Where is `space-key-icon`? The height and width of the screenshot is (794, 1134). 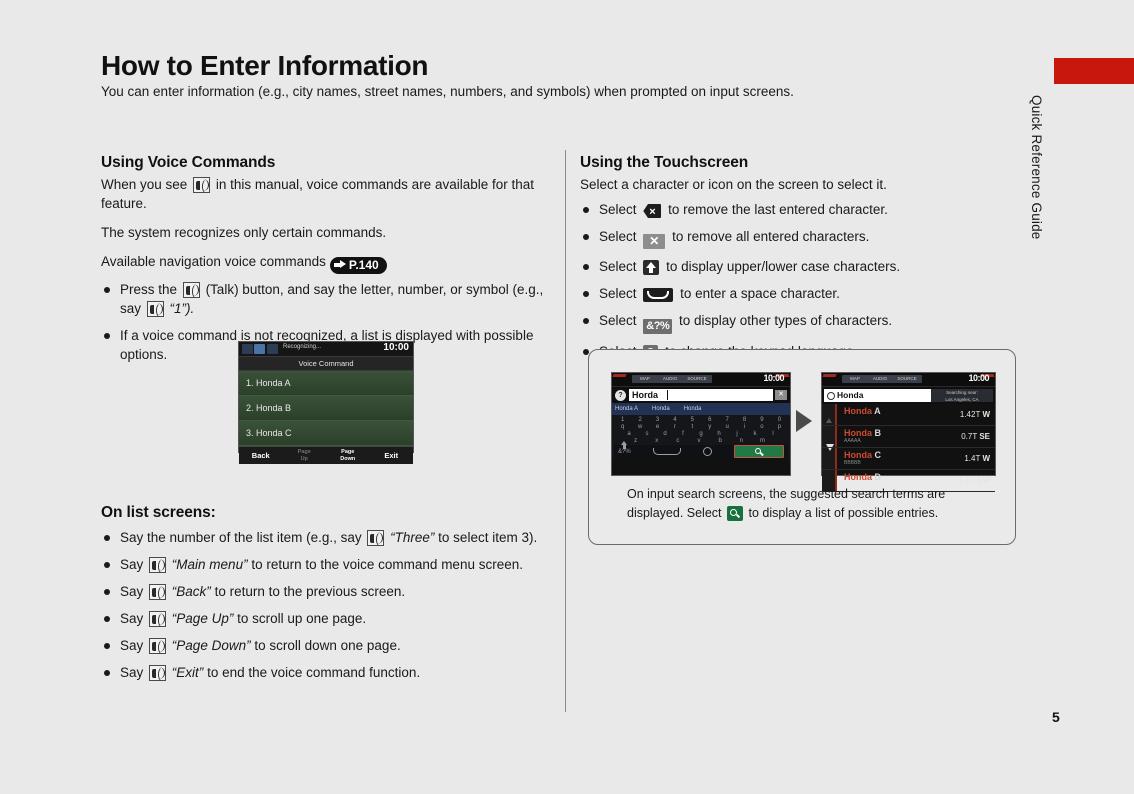 space-key-icon is located at coordinates (666, 451).